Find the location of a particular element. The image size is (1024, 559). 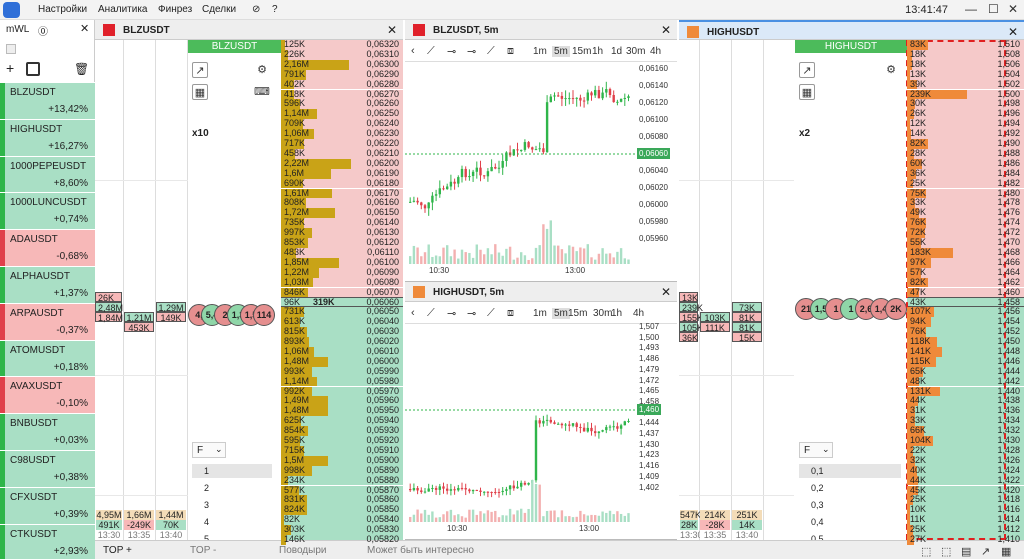

bottom-tab-1: TOP - is located at coordinates (203, 550).